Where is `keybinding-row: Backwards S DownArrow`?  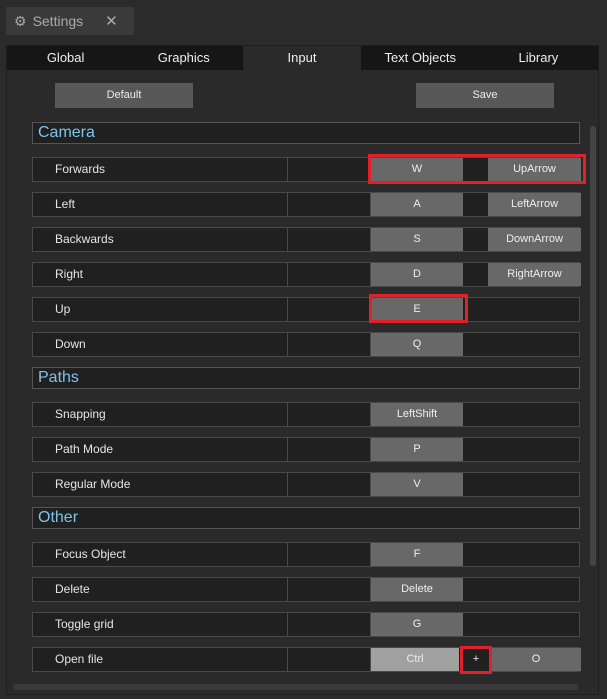 keybinding-row: Backwards S DownArrow is located at coordinates (306, 239).